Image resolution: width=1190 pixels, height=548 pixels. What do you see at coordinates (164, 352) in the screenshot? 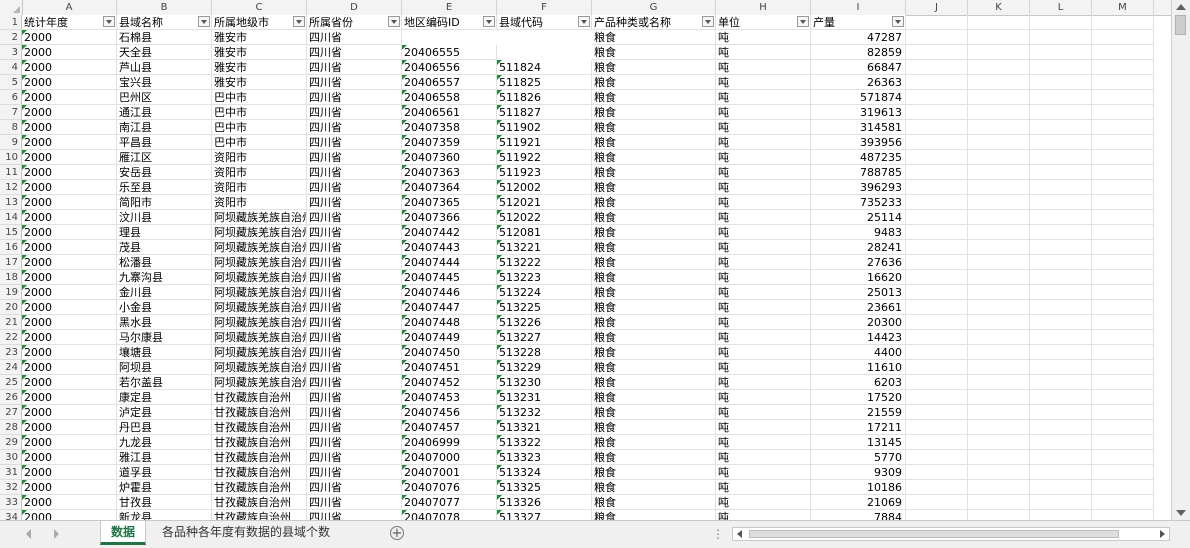
I see `table-cell: 壤塘县` at bounding box center [164, 352].